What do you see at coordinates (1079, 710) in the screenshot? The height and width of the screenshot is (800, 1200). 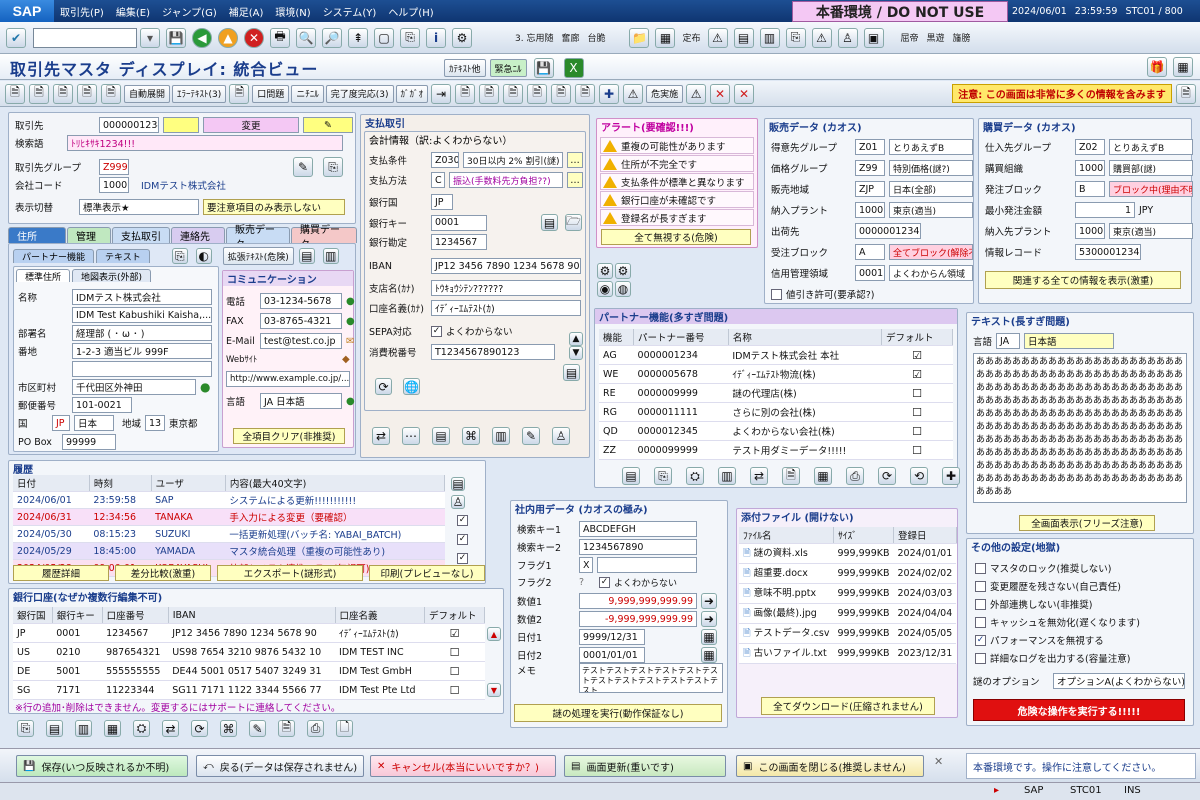 I see `danger-button: 危険な操作を実行する!!!!!` at bounding box center [1079, 710].